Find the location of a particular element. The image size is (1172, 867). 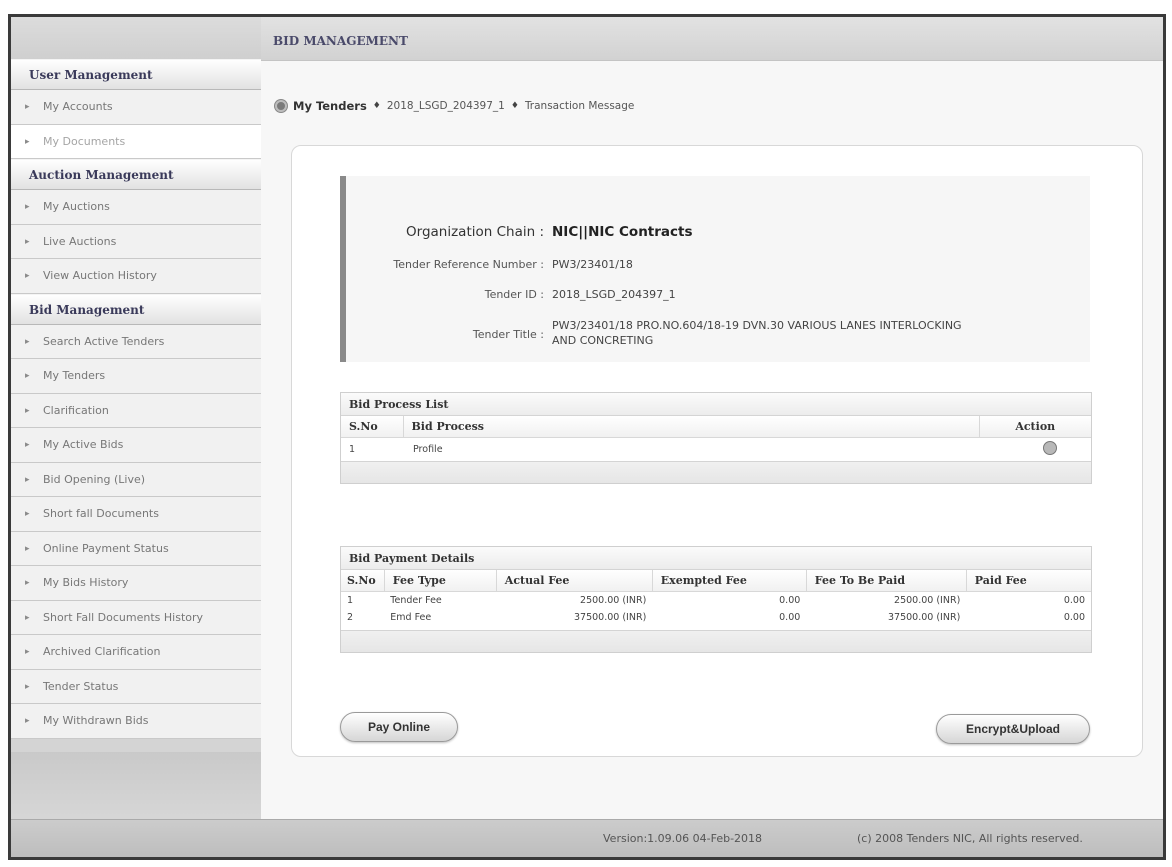

sidebar-item-label: Clarification is located at coordinates (76, 410).